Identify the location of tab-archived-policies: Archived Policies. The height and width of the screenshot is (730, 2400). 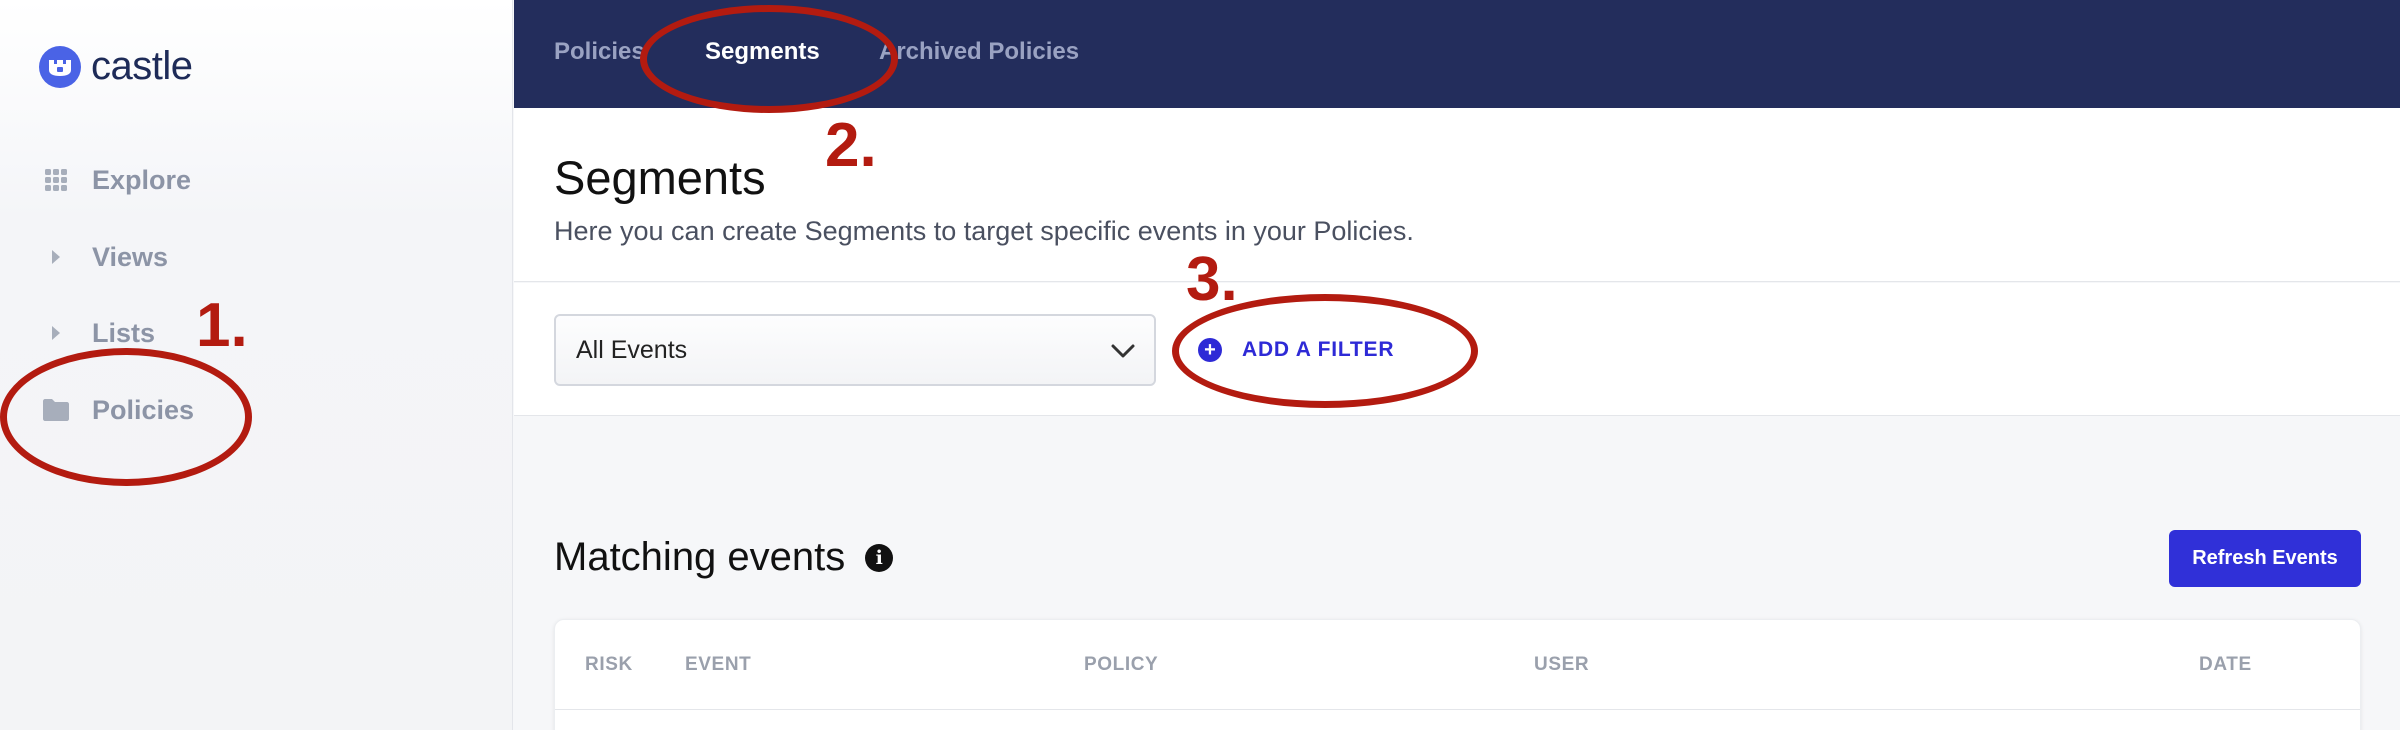
(979, 52).